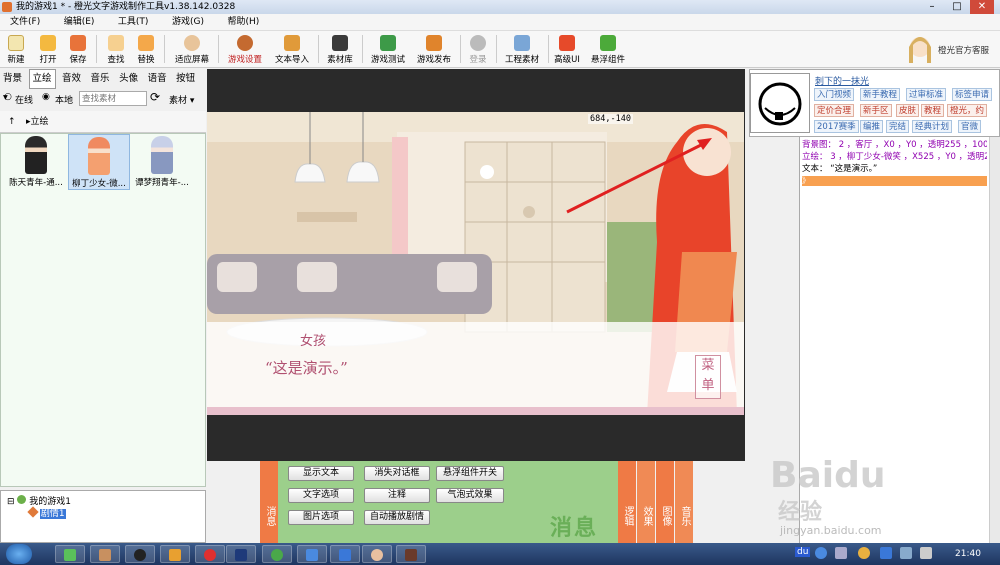 The width and height of the screenshot is (1000, 565). I want to click on autoplay-story-button: 自动播放剧情, so click(397, 517).